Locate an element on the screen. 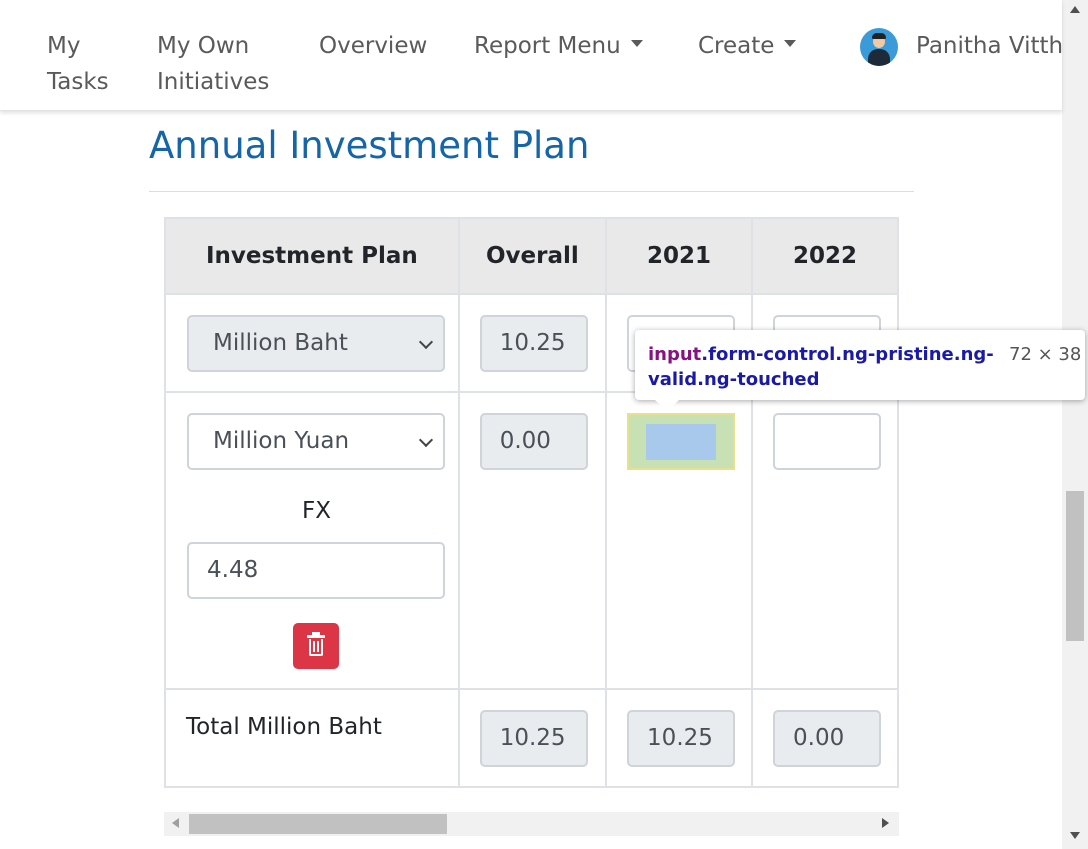 This screenshot has height=849, width=1088. nav-my-tasks-line2: Tasks is located at coordinates (78, 82).